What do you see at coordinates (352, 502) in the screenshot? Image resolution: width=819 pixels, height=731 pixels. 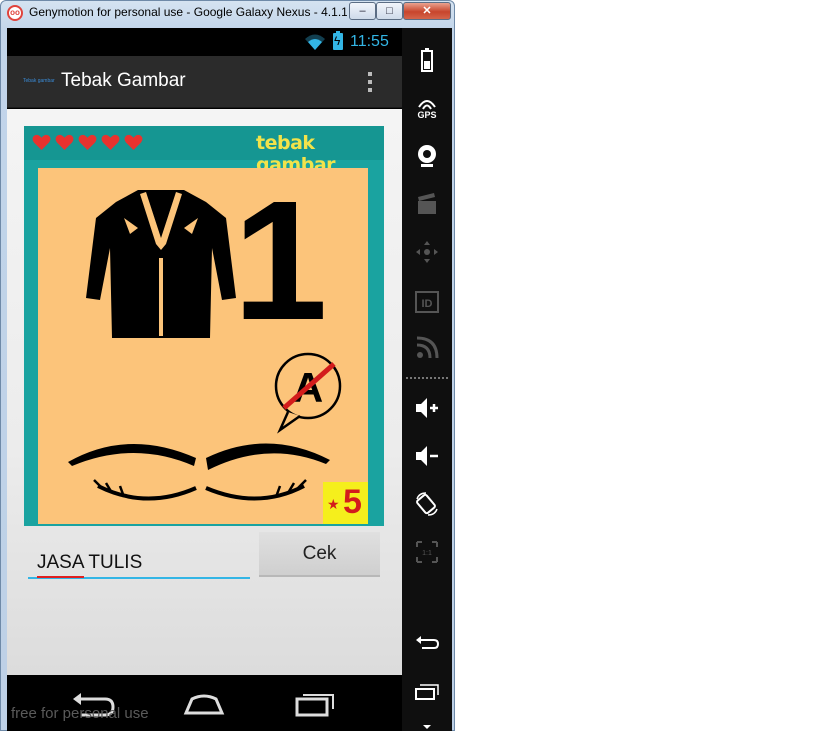 I see `points-value: 5` at bounding box center [352, 502].